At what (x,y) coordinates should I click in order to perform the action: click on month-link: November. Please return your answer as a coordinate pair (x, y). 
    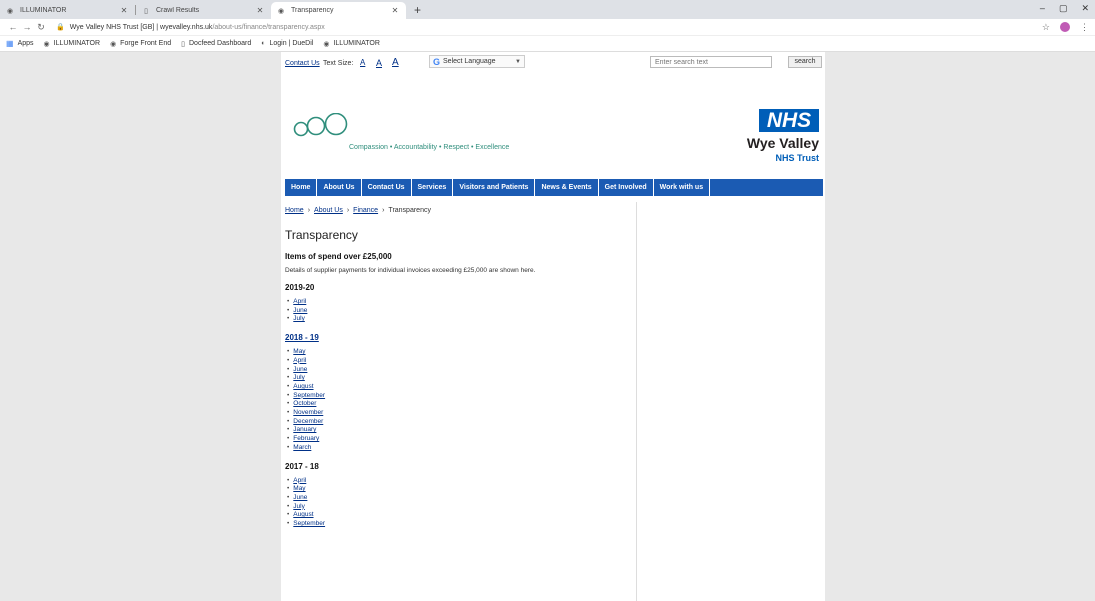
    Looking at the image, I should click on (308, 412).